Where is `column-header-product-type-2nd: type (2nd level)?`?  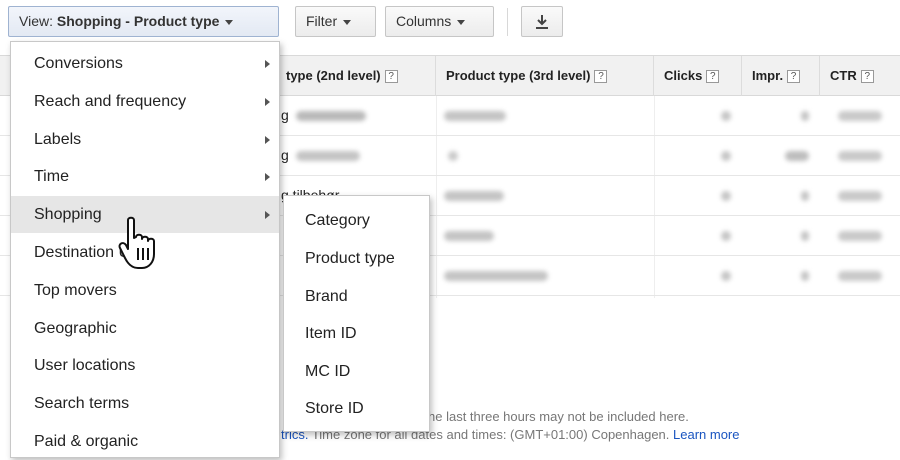
column-header-product-type-2nd: type (2nd level)? is located at coordinates (356, 76).